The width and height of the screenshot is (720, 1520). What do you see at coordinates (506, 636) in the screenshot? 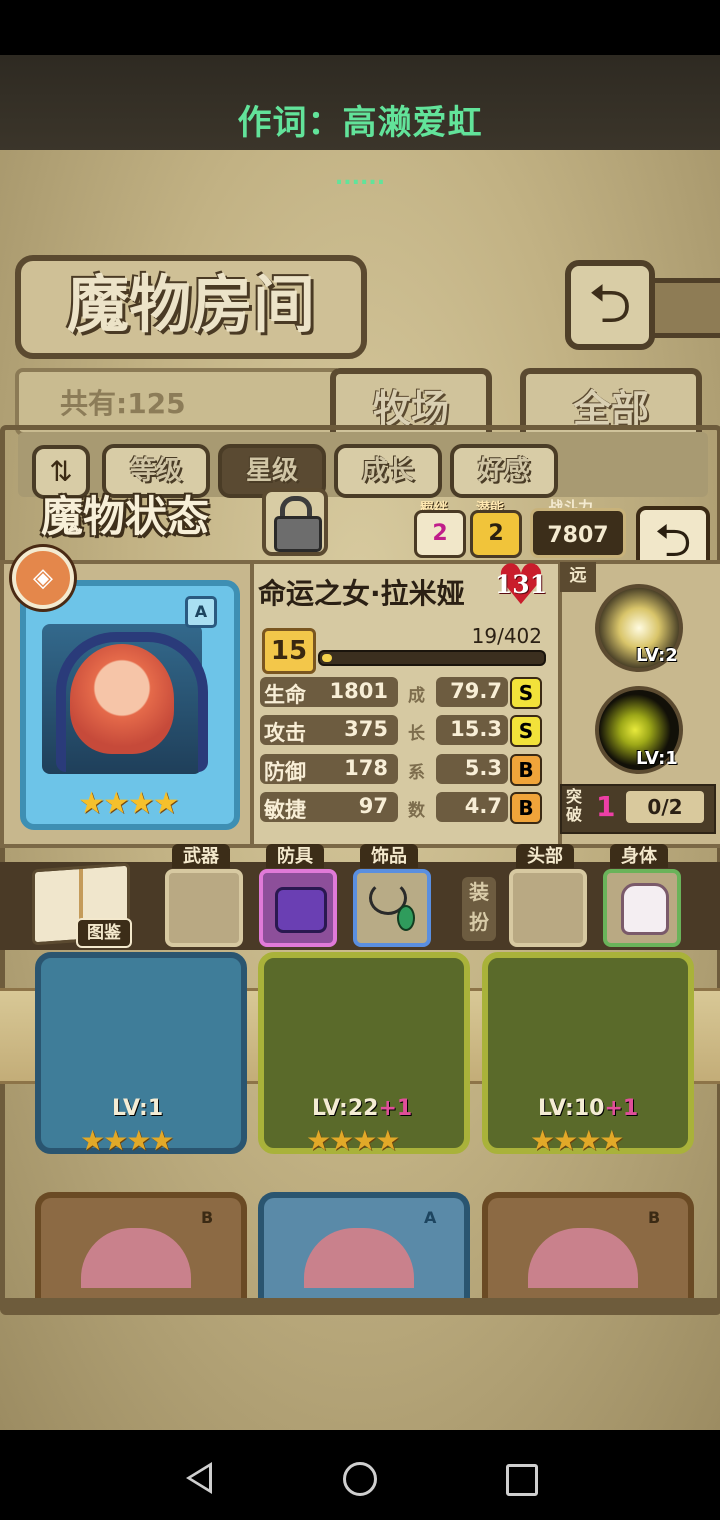
I see `exp-text: 19/402` at bounding box center [506, 636].